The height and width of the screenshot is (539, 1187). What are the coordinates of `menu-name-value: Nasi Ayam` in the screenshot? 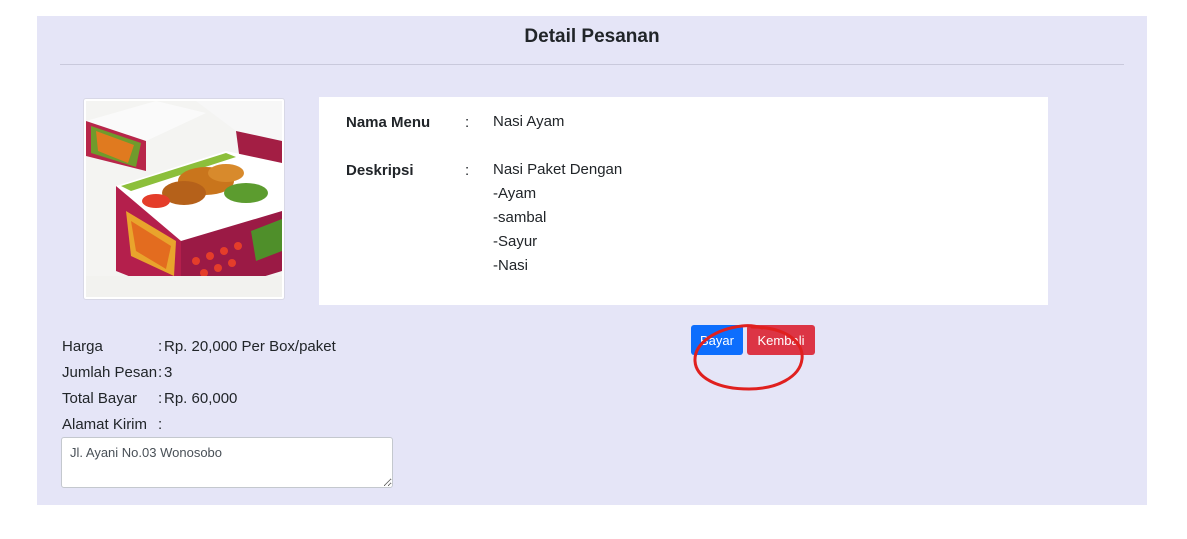 It's located at (529, 121).